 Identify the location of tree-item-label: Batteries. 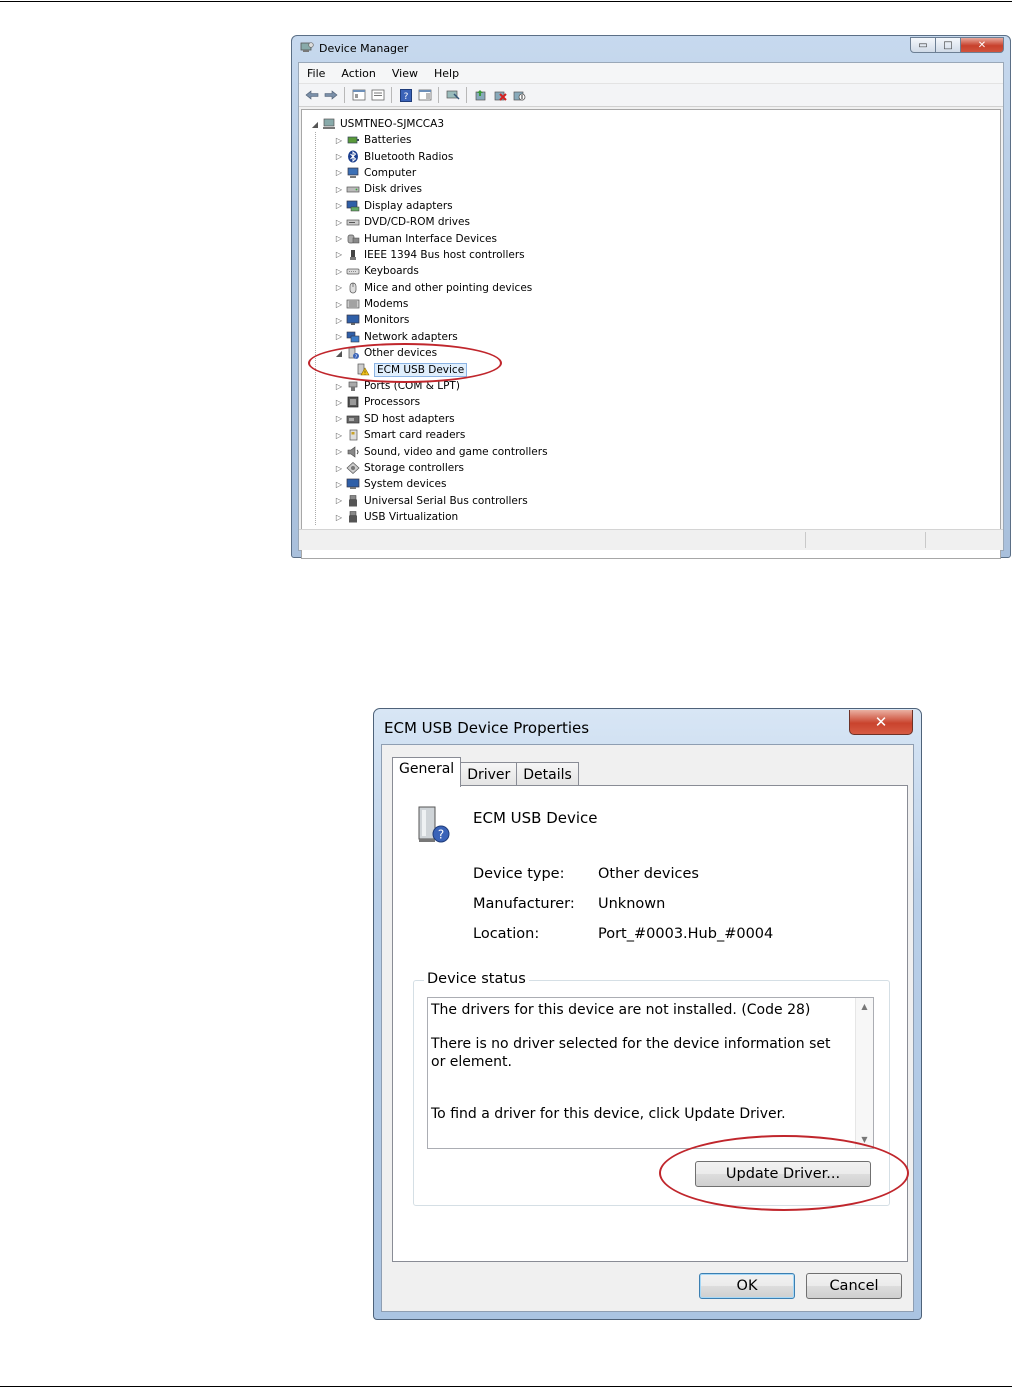
(388, 140).